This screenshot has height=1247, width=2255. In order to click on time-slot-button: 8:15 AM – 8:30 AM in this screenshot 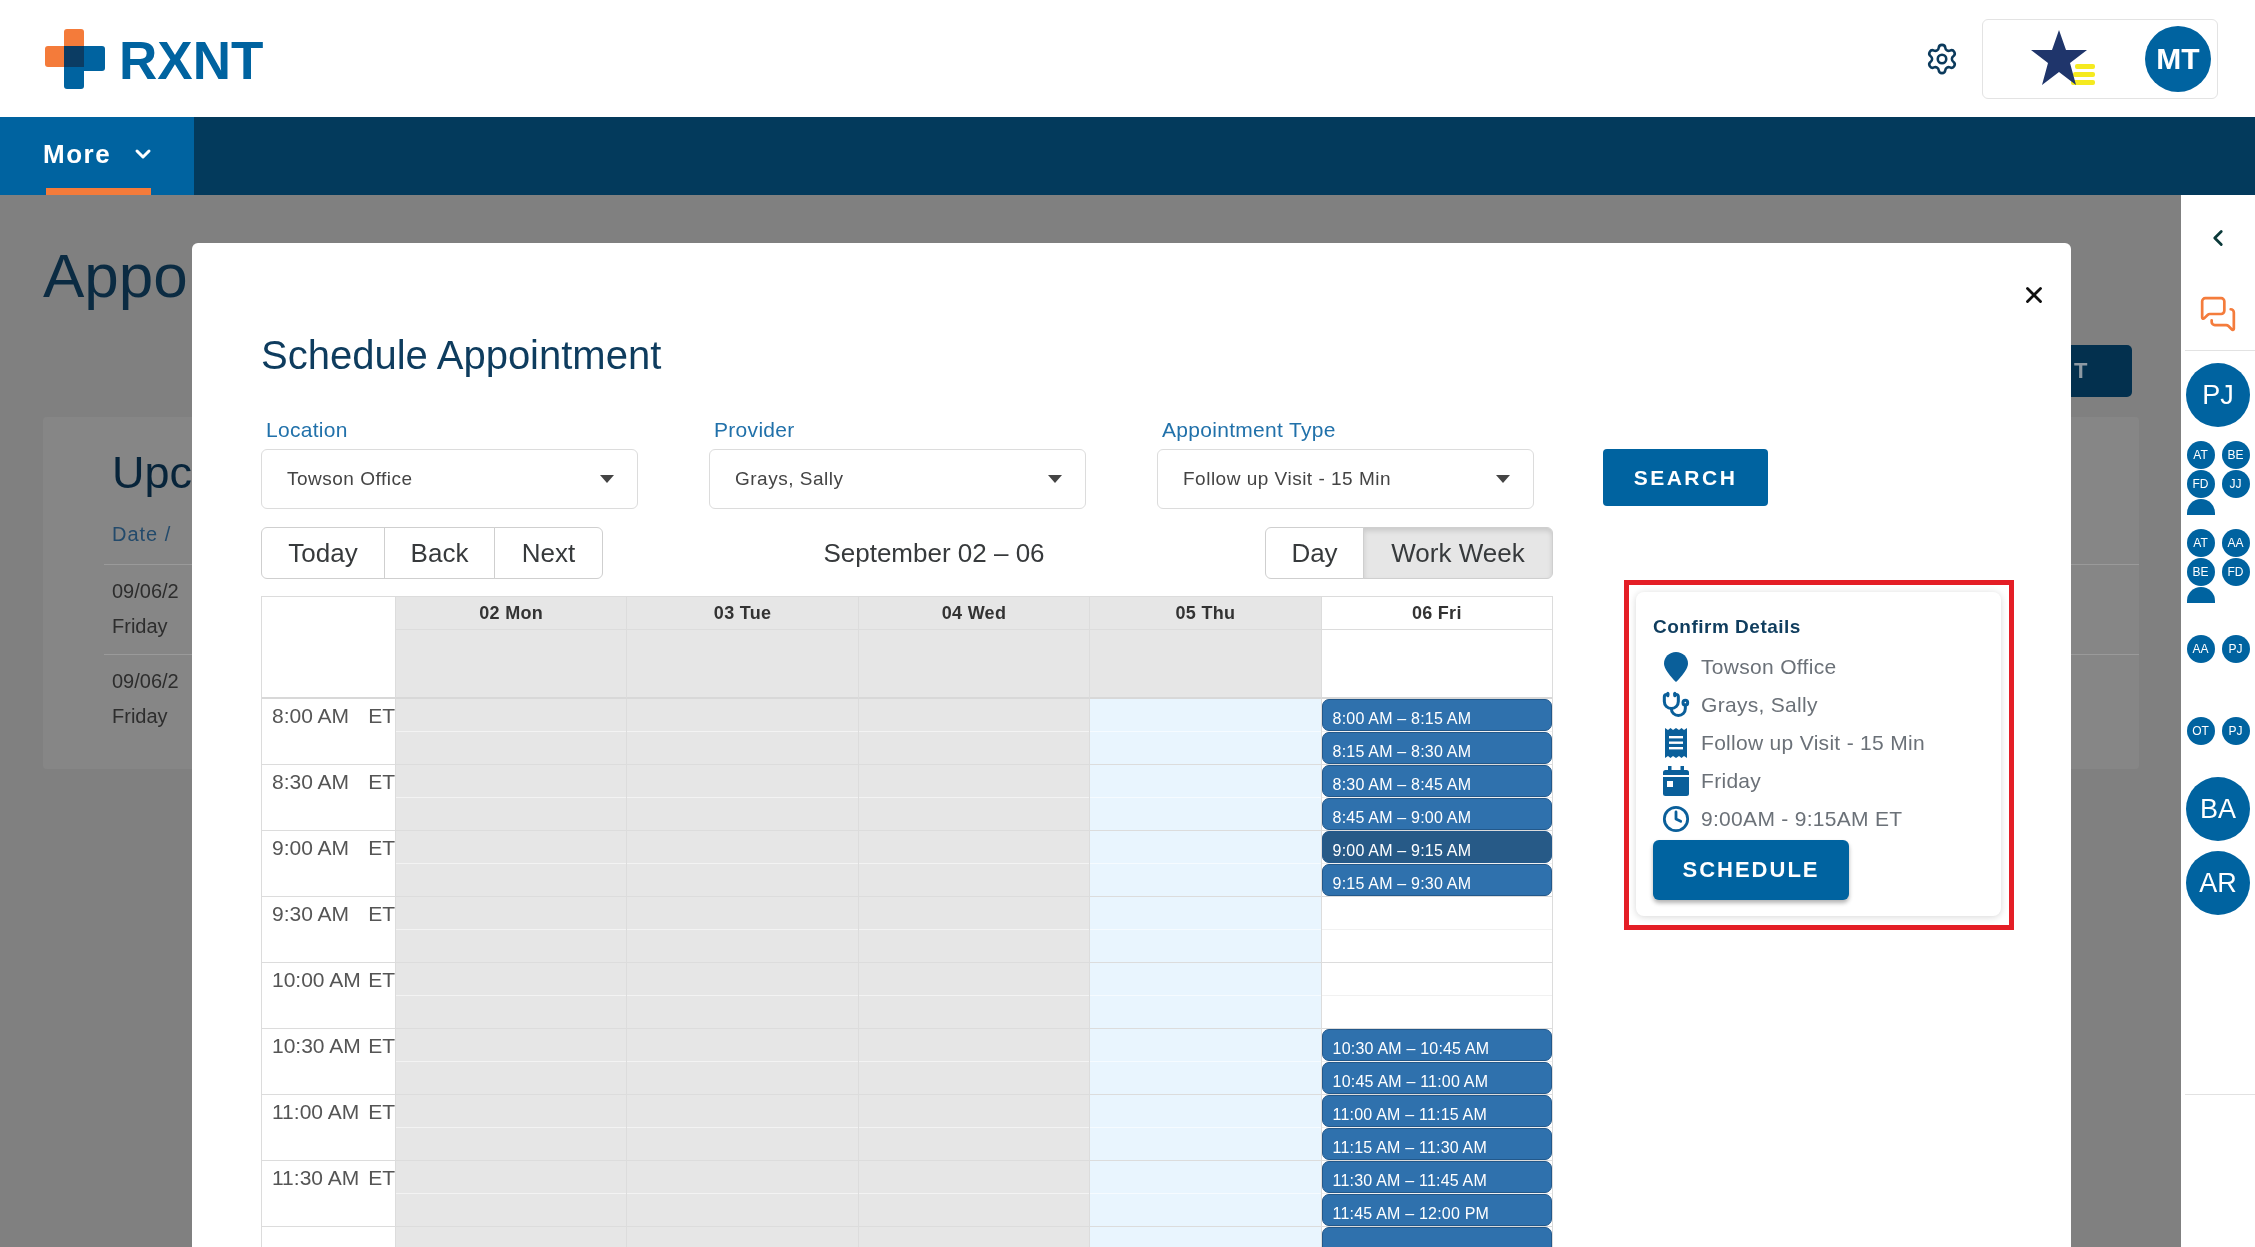, I will do `click(1436, 748)`.